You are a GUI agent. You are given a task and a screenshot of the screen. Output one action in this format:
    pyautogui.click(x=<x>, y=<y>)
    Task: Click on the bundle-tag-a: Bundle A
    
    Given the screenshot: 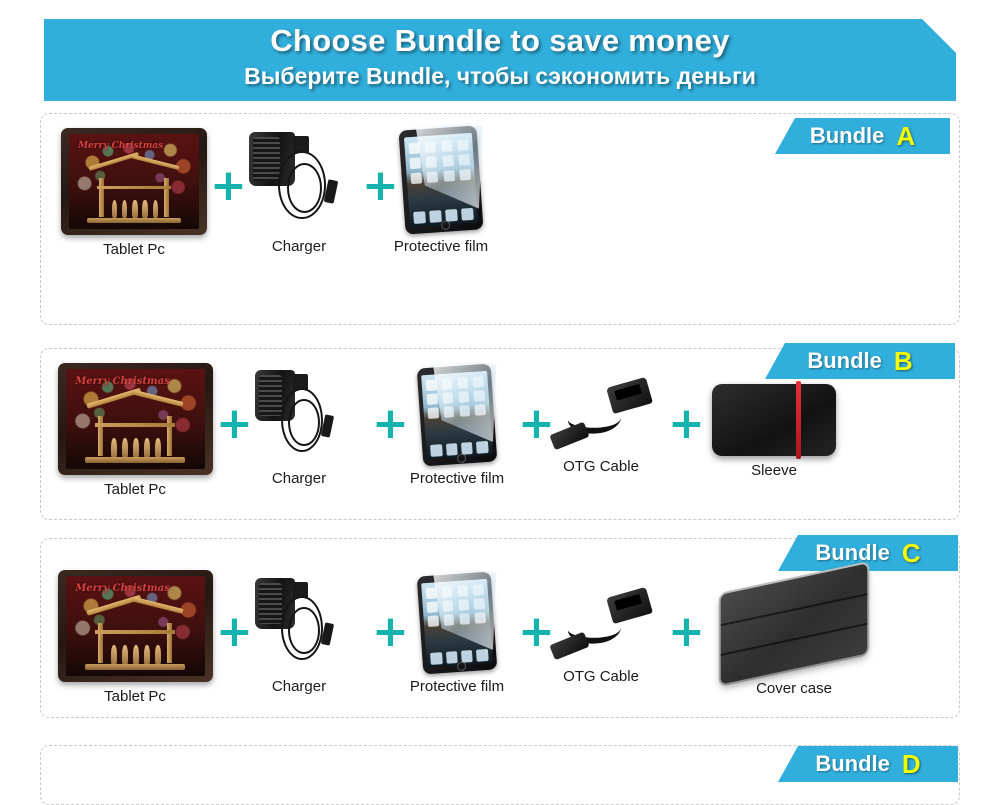 What is the action you would take?
    pyautogui.click(x=862, y=136)
    